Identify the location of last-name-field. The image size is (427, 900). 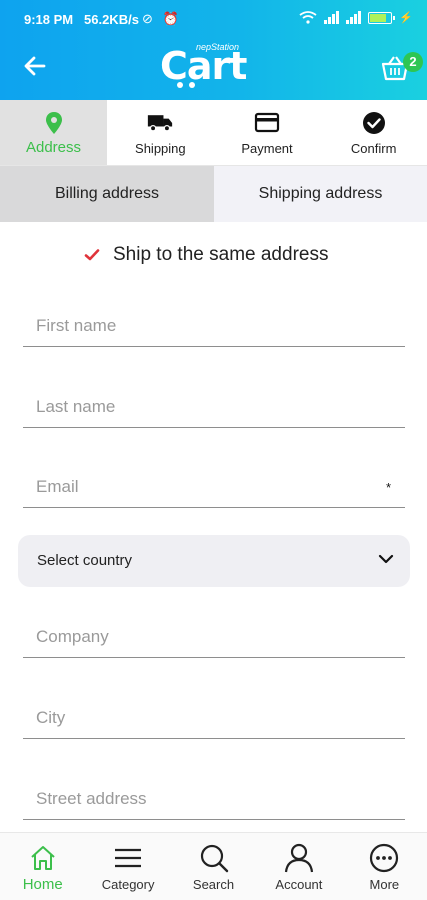
(214, 408).